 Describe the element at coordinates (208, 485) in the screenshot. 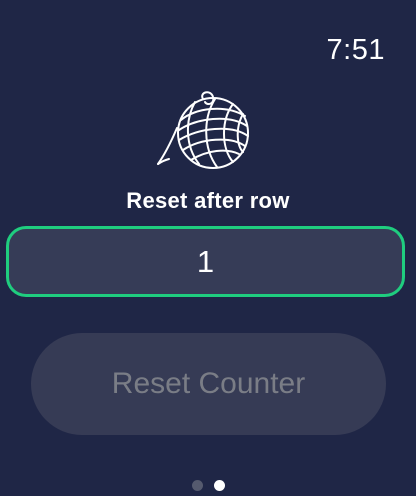

I see `page-indicator` at that location.